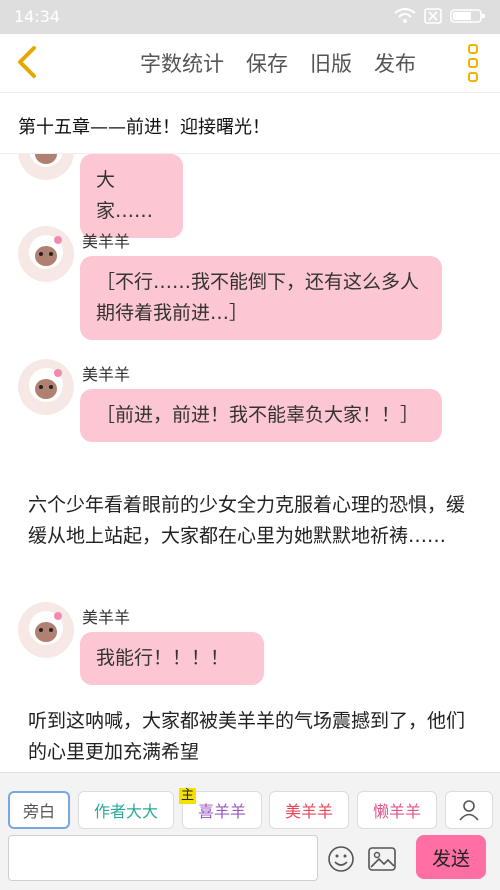 This screenshot has width=500, height=890. I want to click on top-toolbar: 字数统计 保存 旧版 发布, so click(250, 63).